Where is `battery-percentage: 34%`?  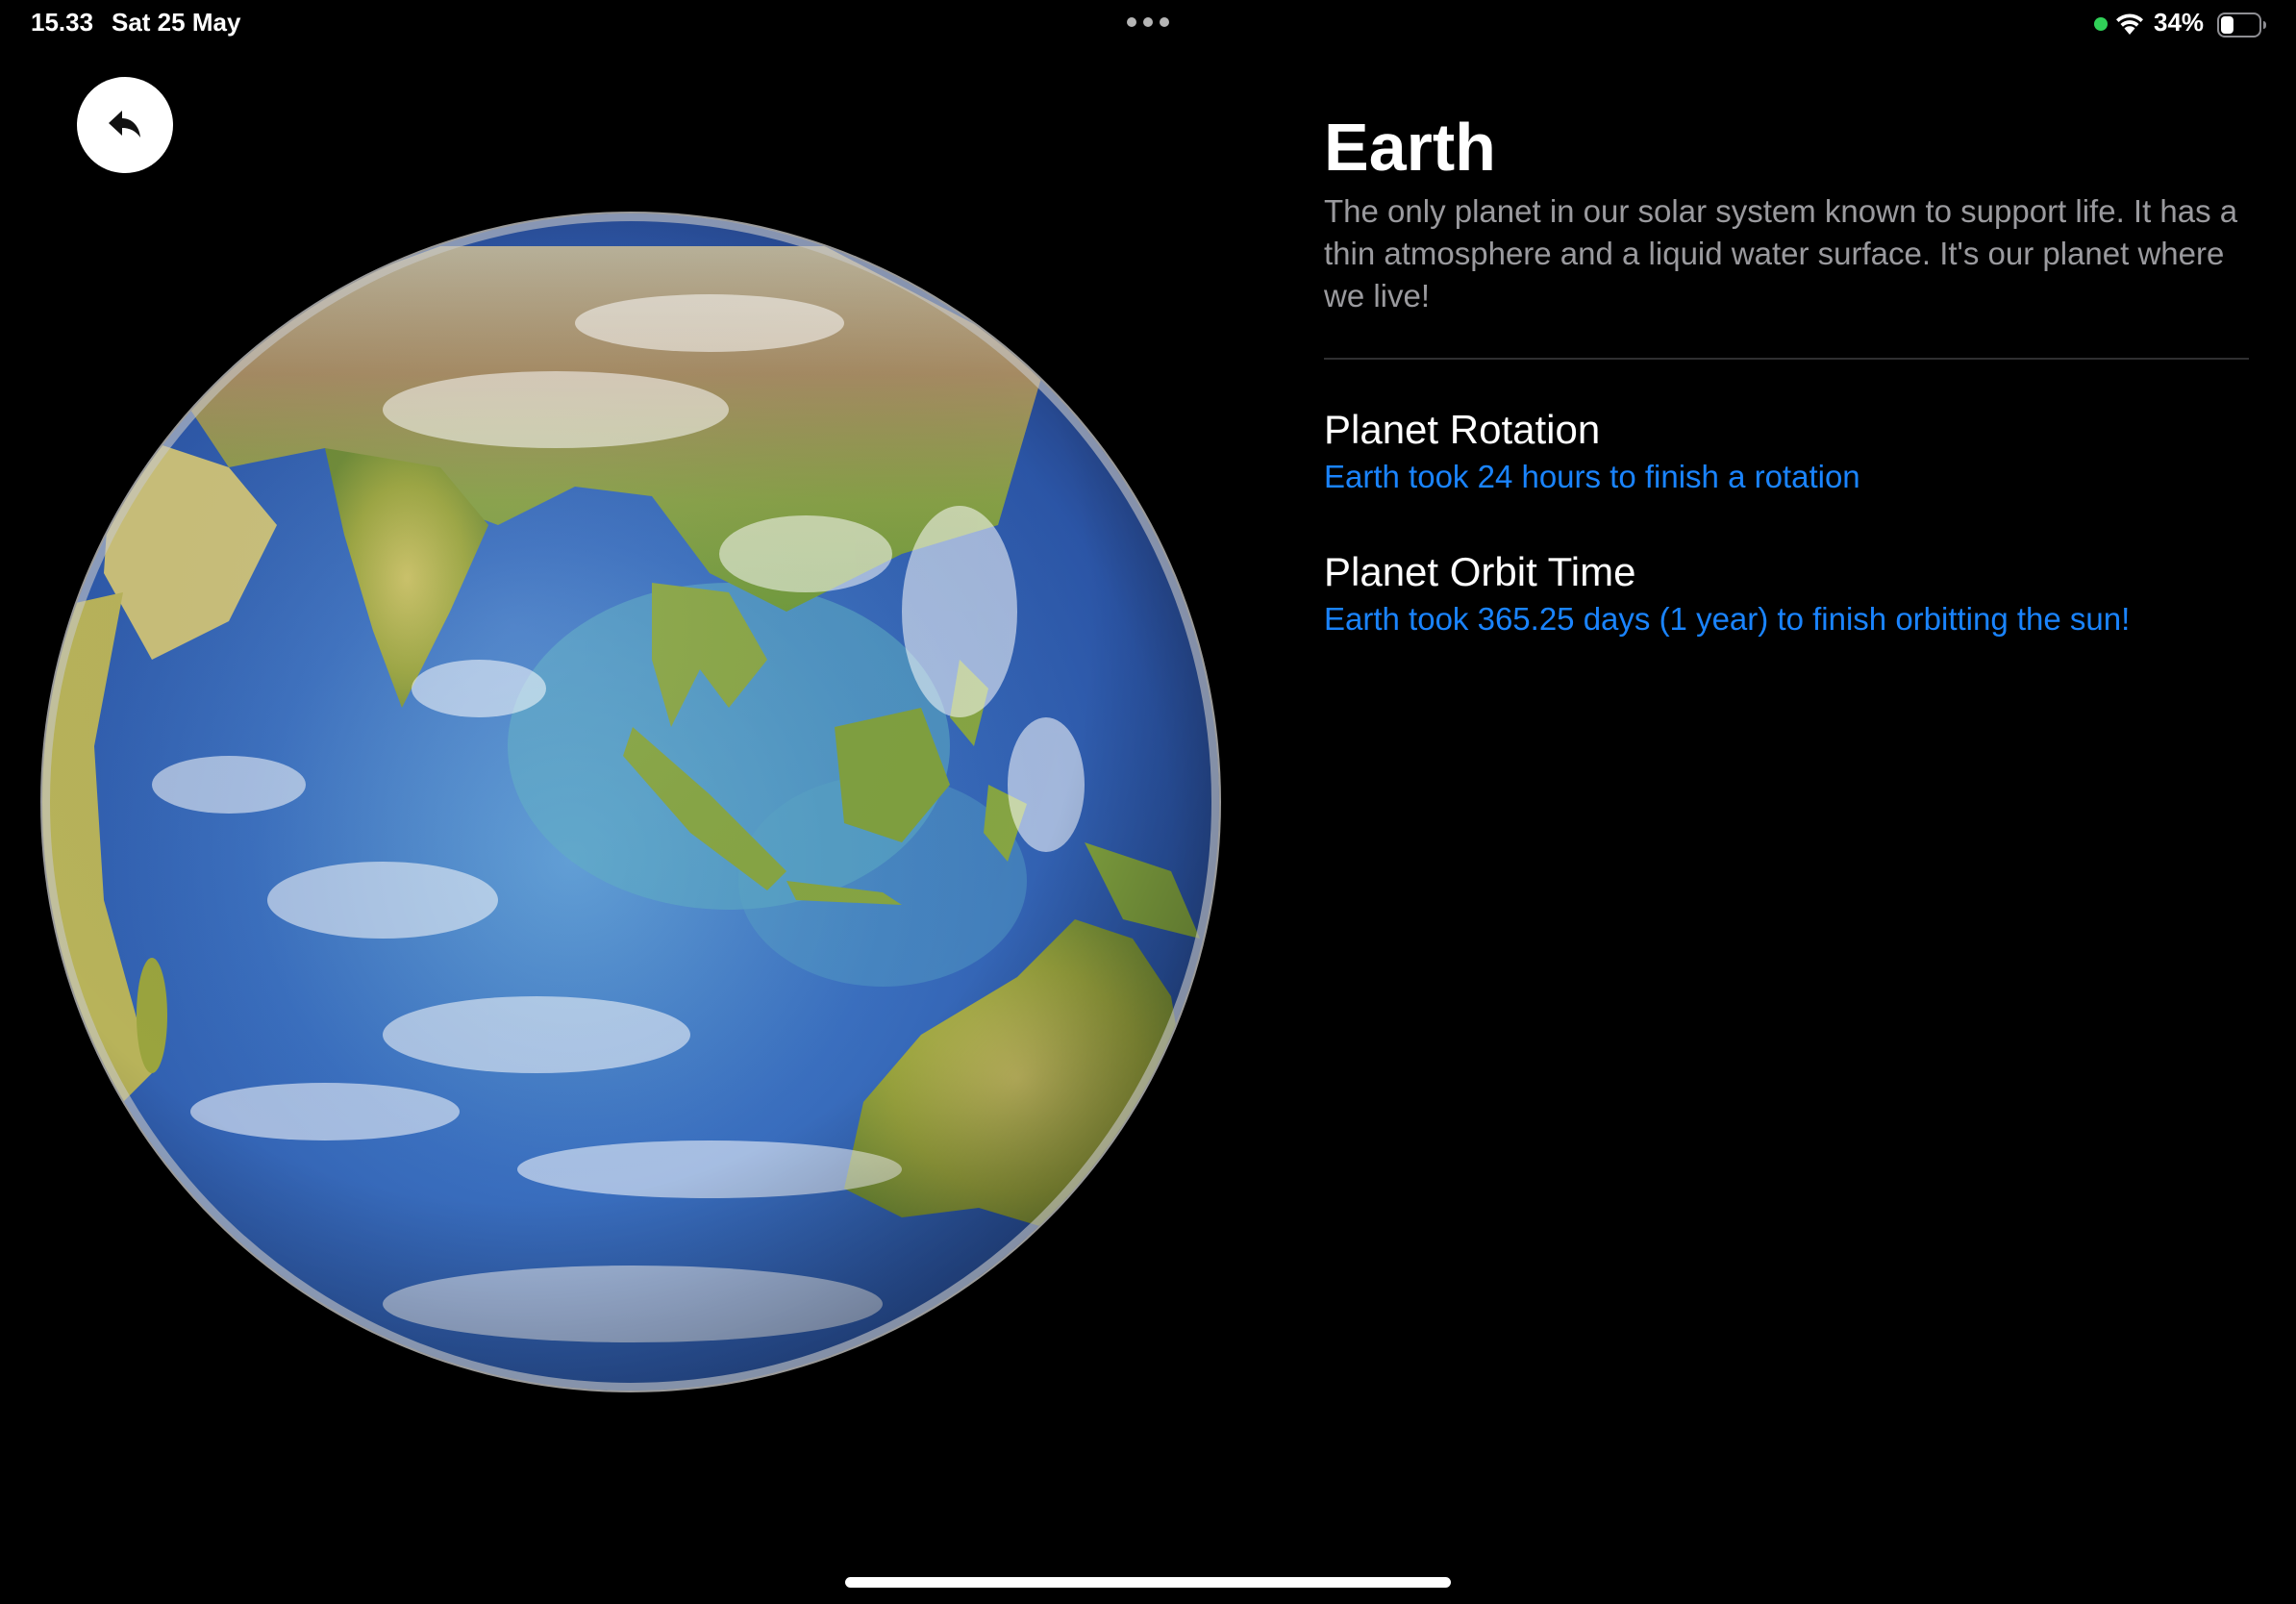
battery-percentage: 34% is located at coordinates (2179, 22).